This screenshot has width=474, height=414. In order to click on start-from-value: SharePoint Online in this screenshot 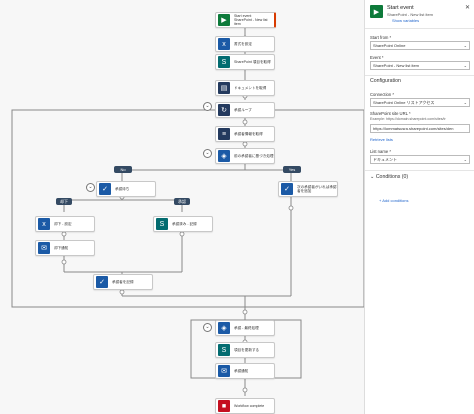, I will do `click(389, 45)`.